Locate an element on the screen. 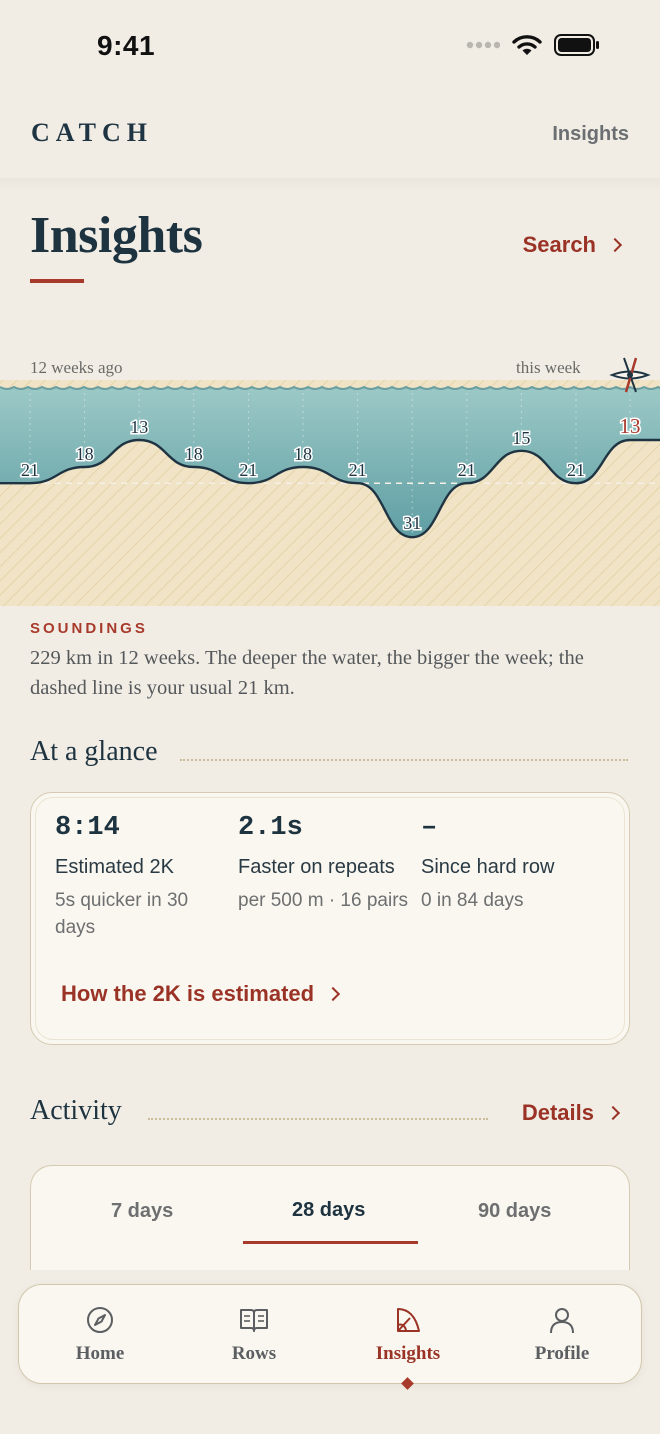 This screenshot has height=1434, width=660. brand-logo: CATCH is located at coordinates (92, 132).